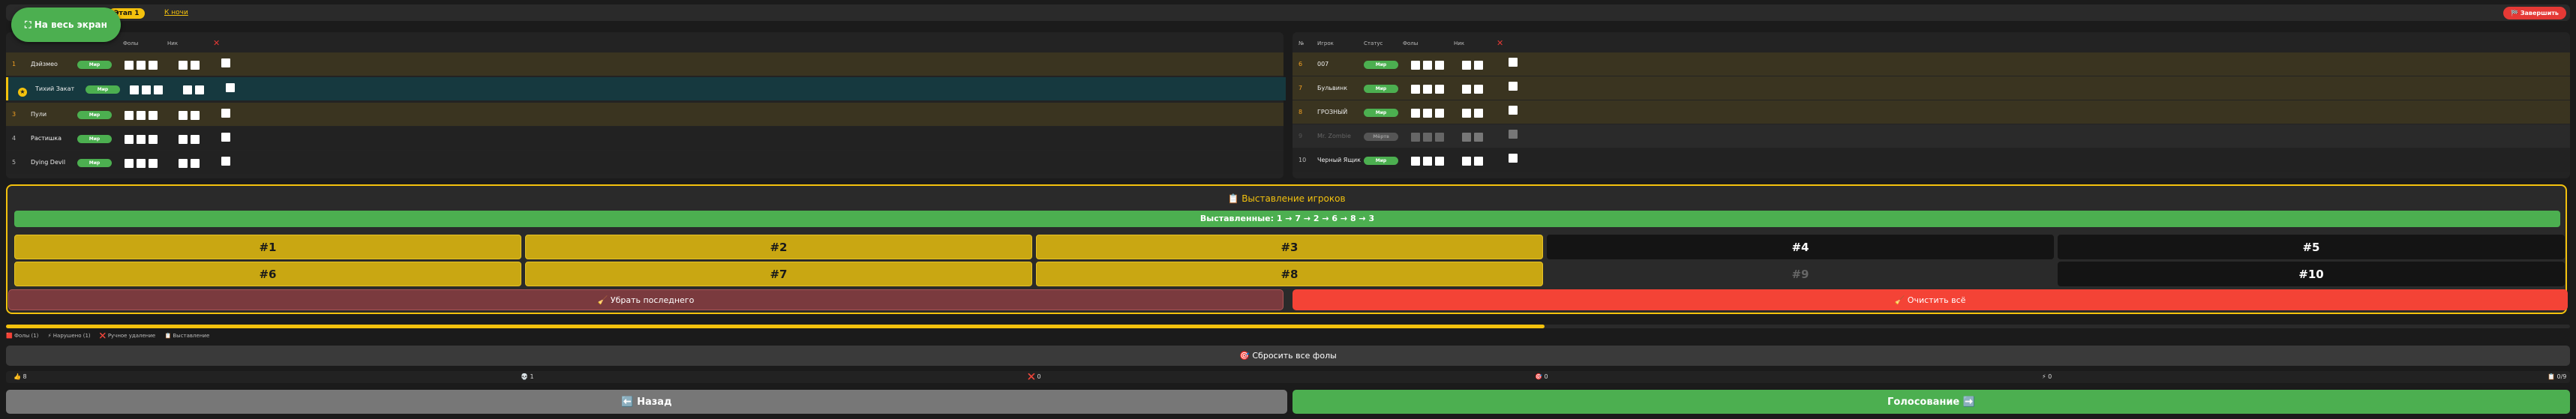 This screenshot has width=2576, height=419. What do you see at coordinates (2311, 274) in the screenshot?
I see `nominate-button-10: #10` at bounding box center [2311, 274].